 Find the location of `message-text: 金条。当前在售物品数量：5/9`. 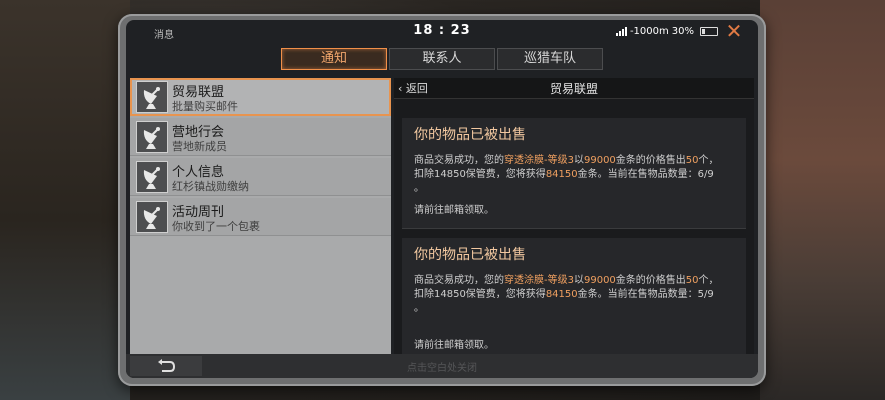

message-text: 金条。当前在售物品数量：5/9 is located at coordinates (645, 294).